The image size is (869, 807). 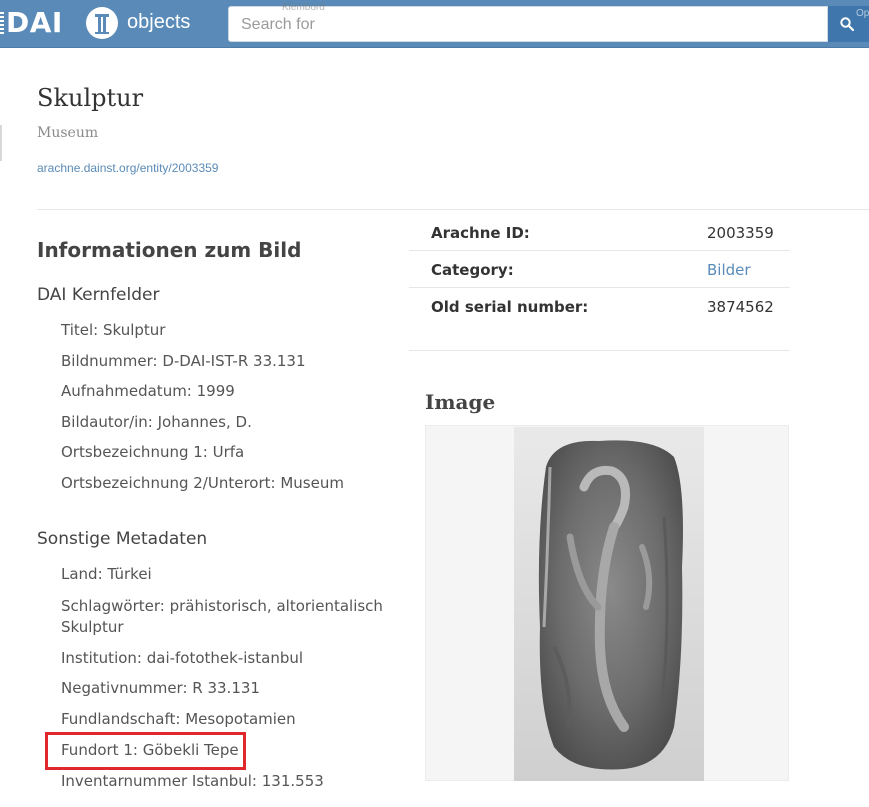 What do you see at coordinates (160, 688) in the screenshot?
I see `meta-item: Negativnummer: R 33.131` at bounding box center [160, 688].